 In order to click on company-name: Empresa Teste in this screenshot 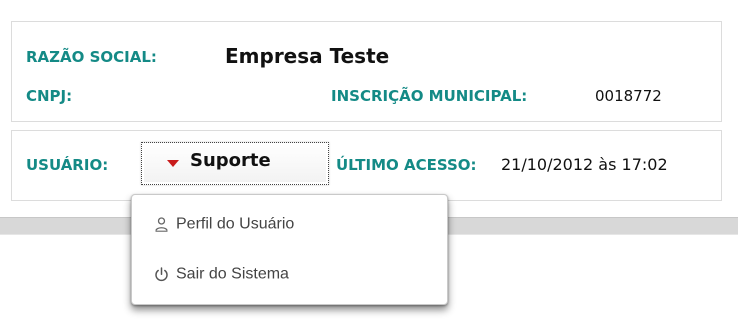, I will do `click(307, 56)`.